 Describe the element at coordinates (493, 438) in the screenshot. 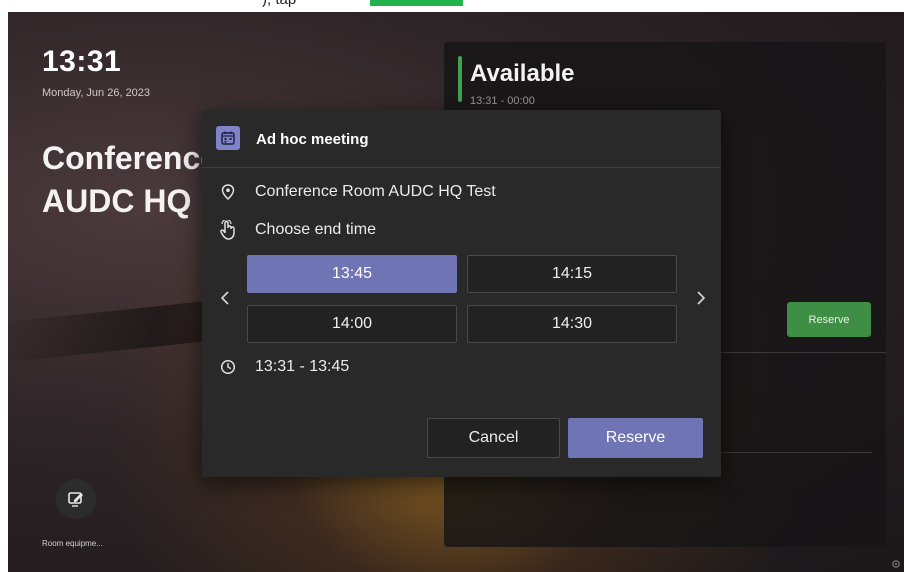

I see `cancel-button: Cancel` at that location.